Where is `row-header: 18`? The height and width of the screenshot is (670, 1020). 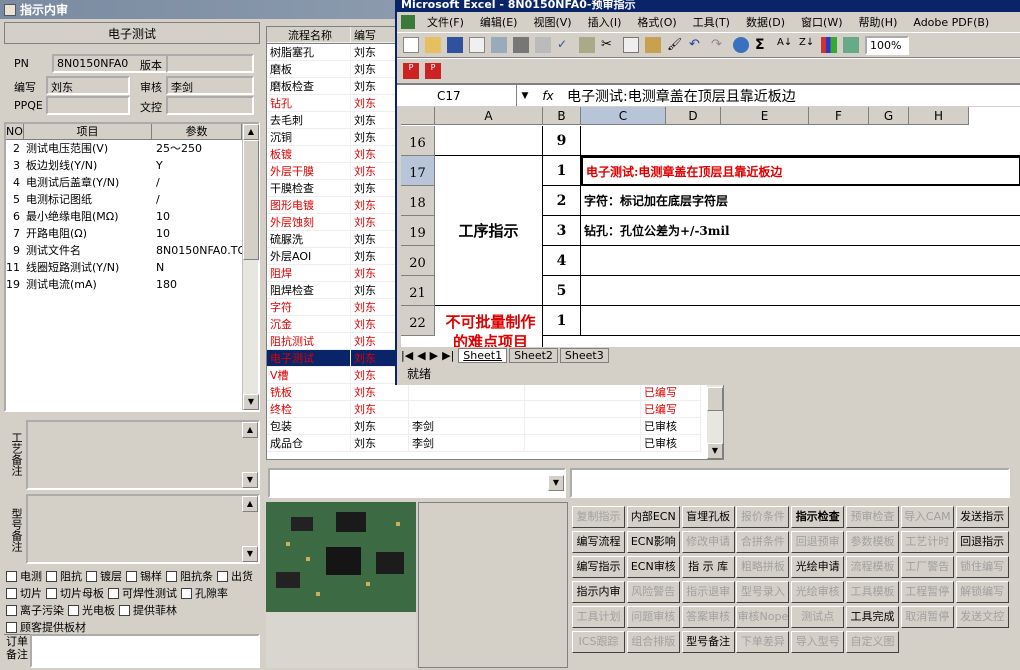
row-header: 18 is located at coordinates (418, 201).